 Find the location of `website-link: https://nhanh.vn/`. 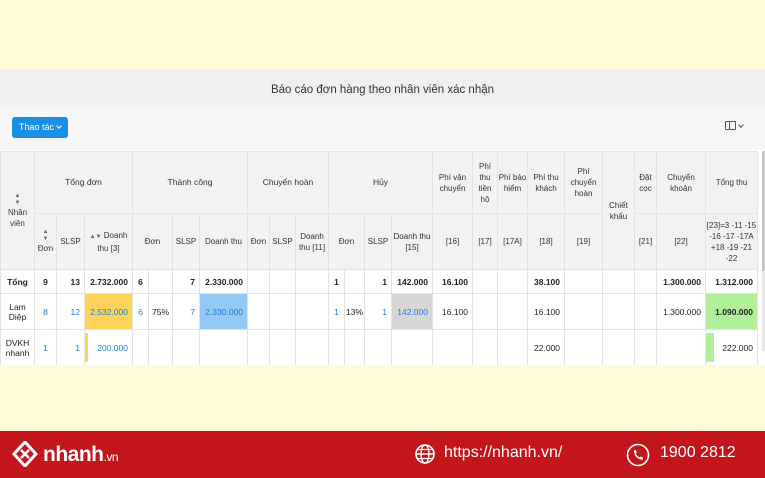

website-link: https://nhanh.vn/ is located at coordinates (503, 453).